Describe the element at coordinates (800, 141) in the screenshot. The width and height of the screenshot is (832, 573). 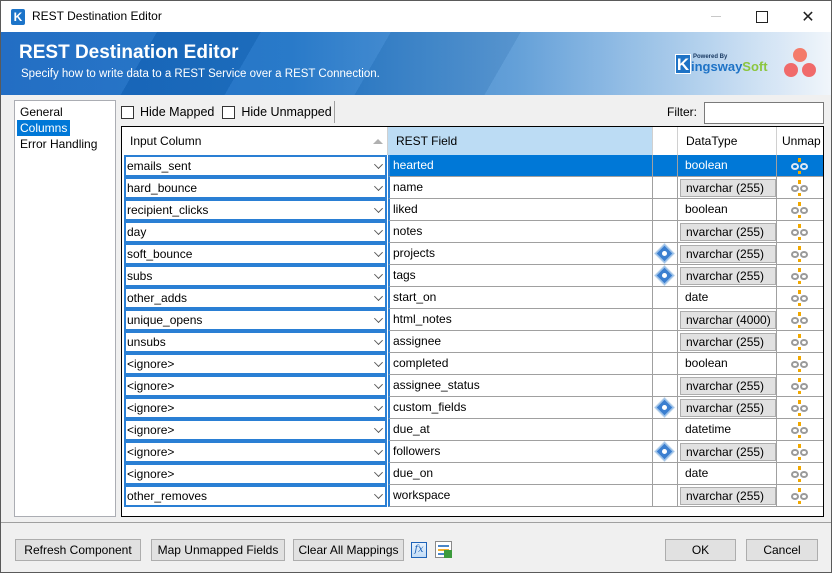
I see `header-unmap: Unmap` at that location.